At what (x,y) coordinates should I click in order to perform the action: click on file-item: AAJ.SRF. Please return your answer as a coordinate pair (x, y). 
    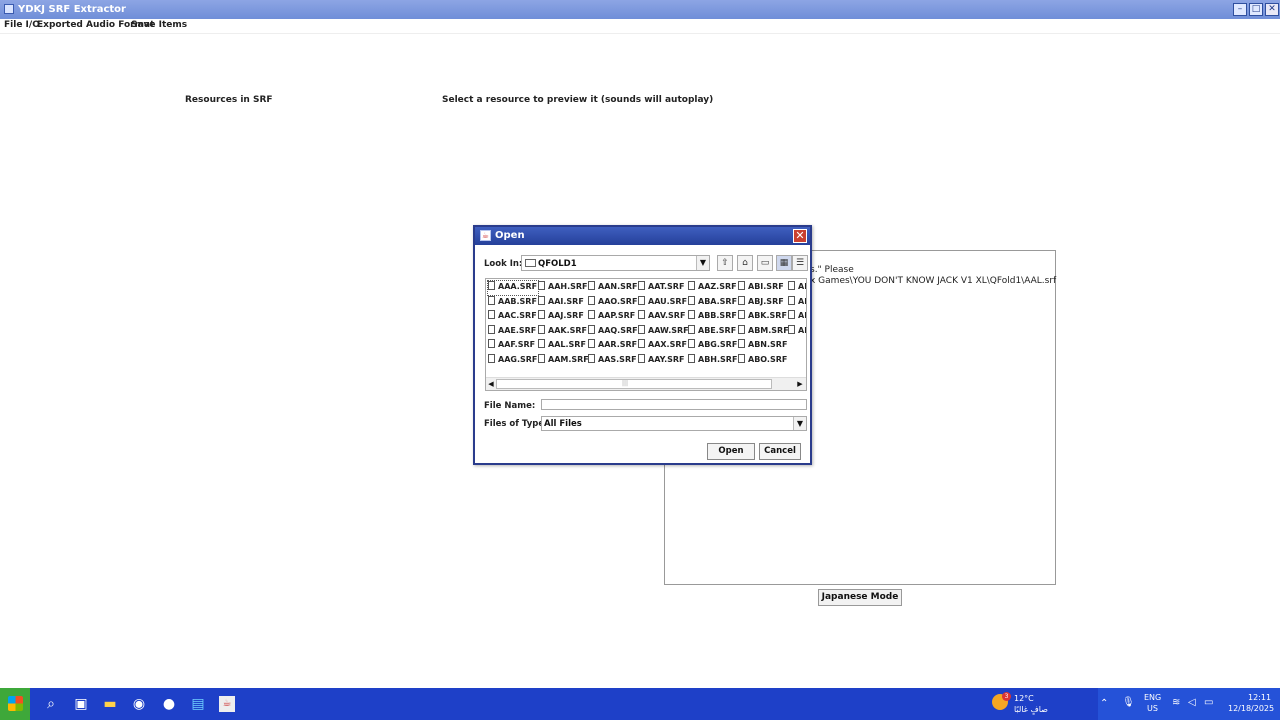
    Looking at the image, I should click on (563, 317).